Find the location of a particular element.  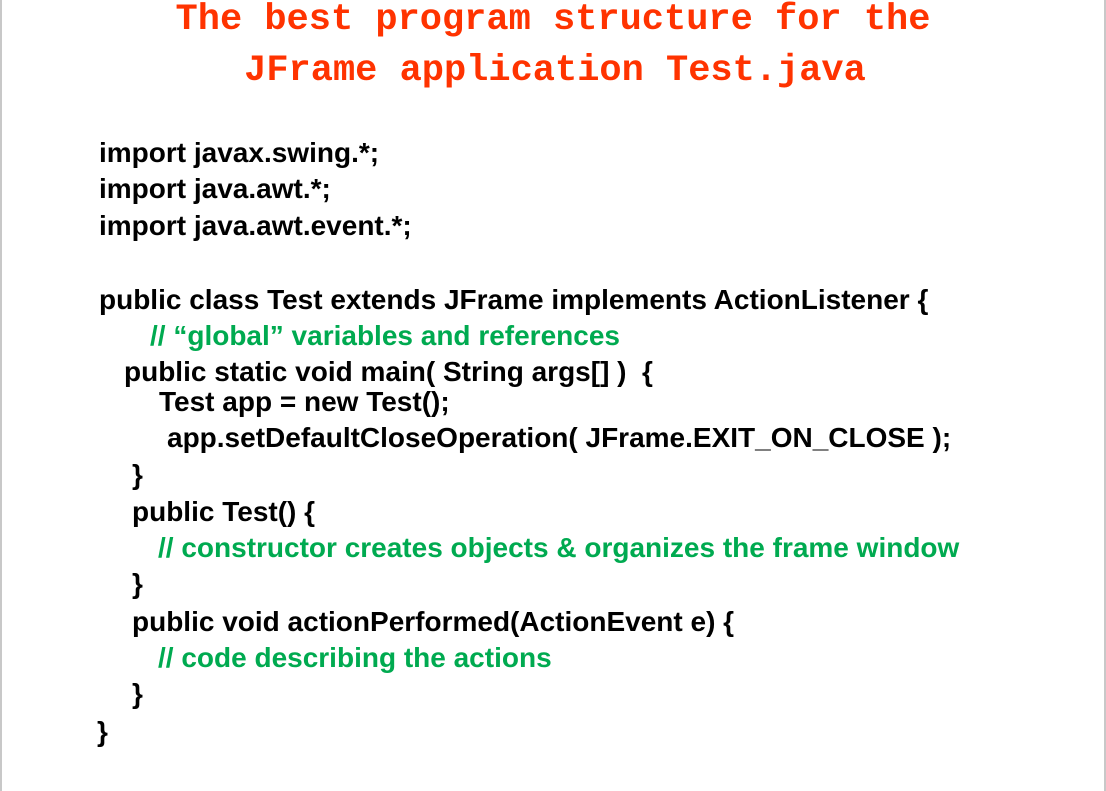

class-closing-brace: } is located at coordinates (102, 731).